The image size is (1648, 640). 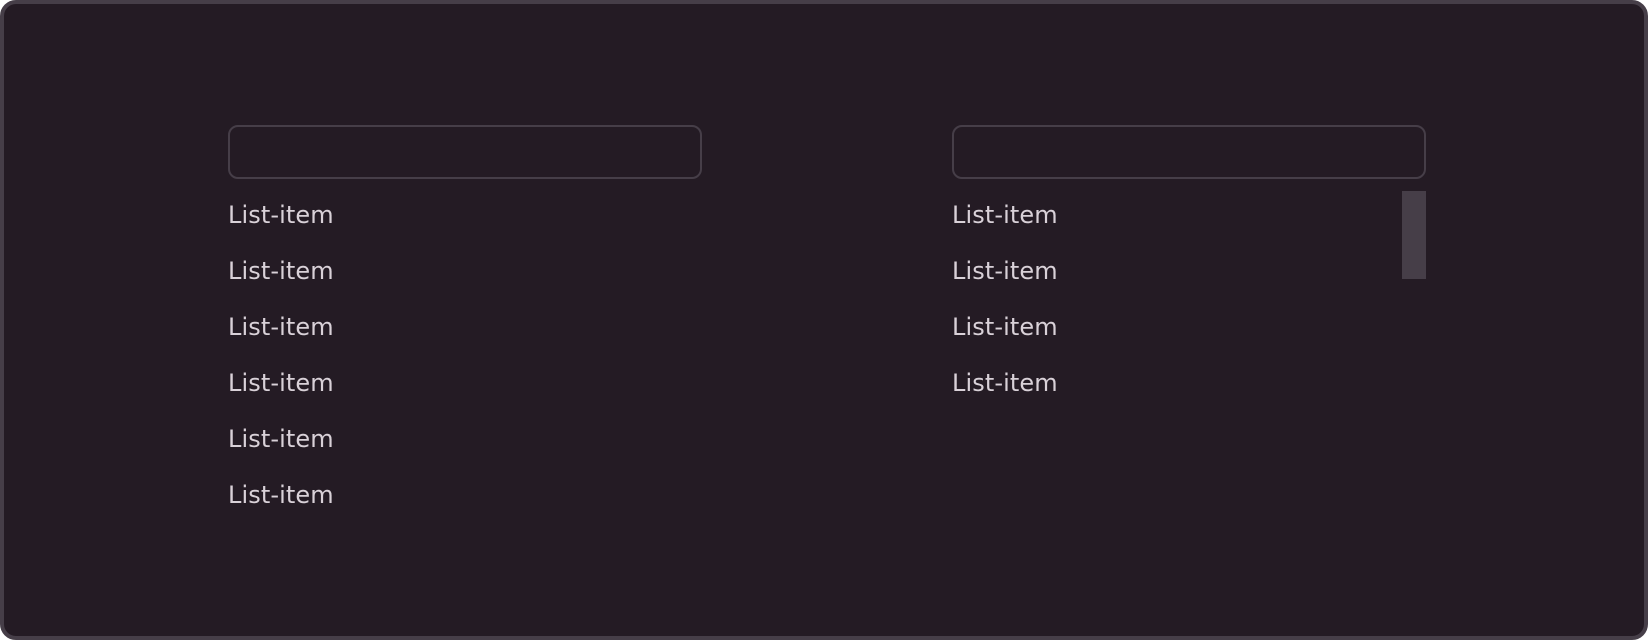 I want to click on right-list-panel: List-item List-item List-item List-item, so click(x=1189, y=268).